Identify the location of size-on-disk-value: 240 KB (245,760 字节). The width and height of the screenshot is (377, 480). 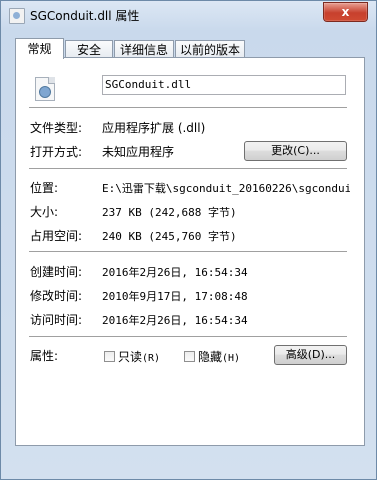
(169, 236).